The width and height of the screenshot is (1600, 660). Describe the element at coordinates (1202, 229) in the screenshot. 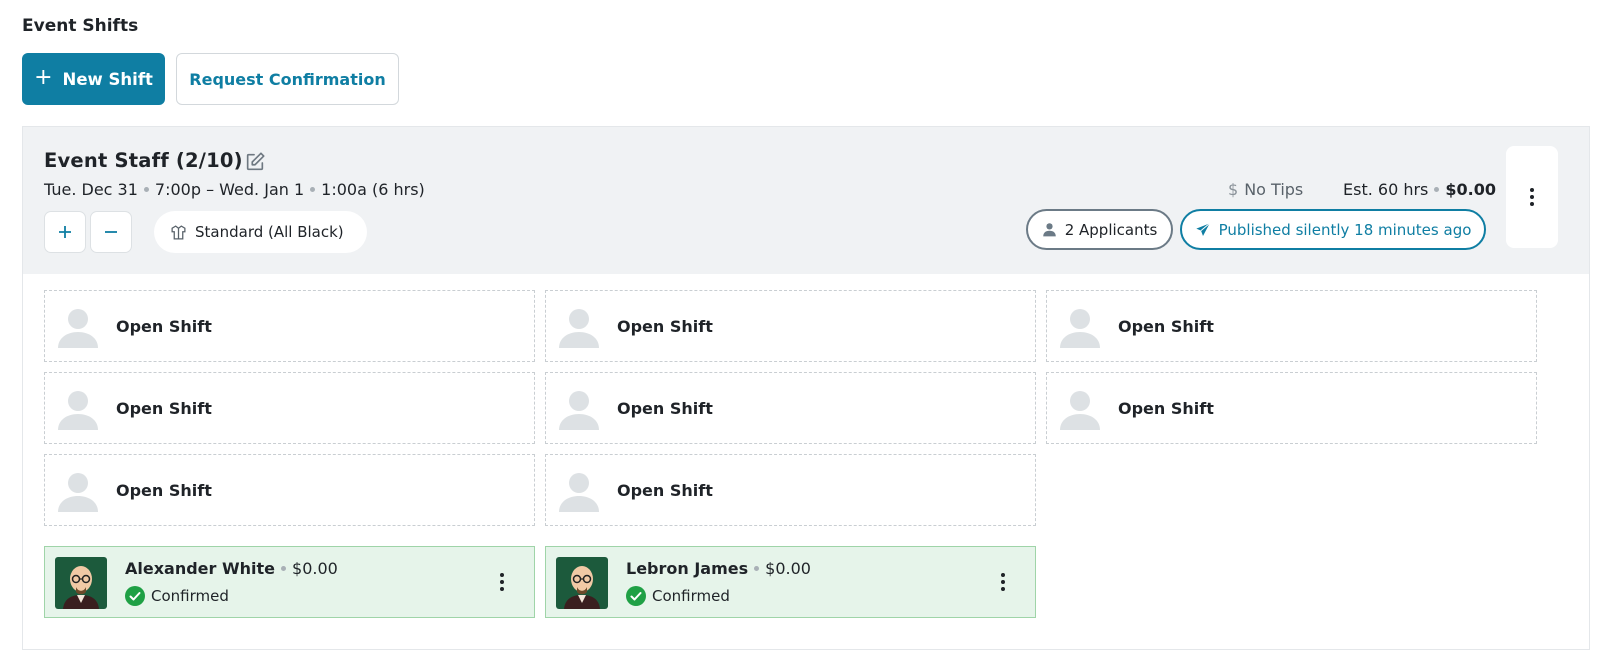

I see `send-icon` at that location.